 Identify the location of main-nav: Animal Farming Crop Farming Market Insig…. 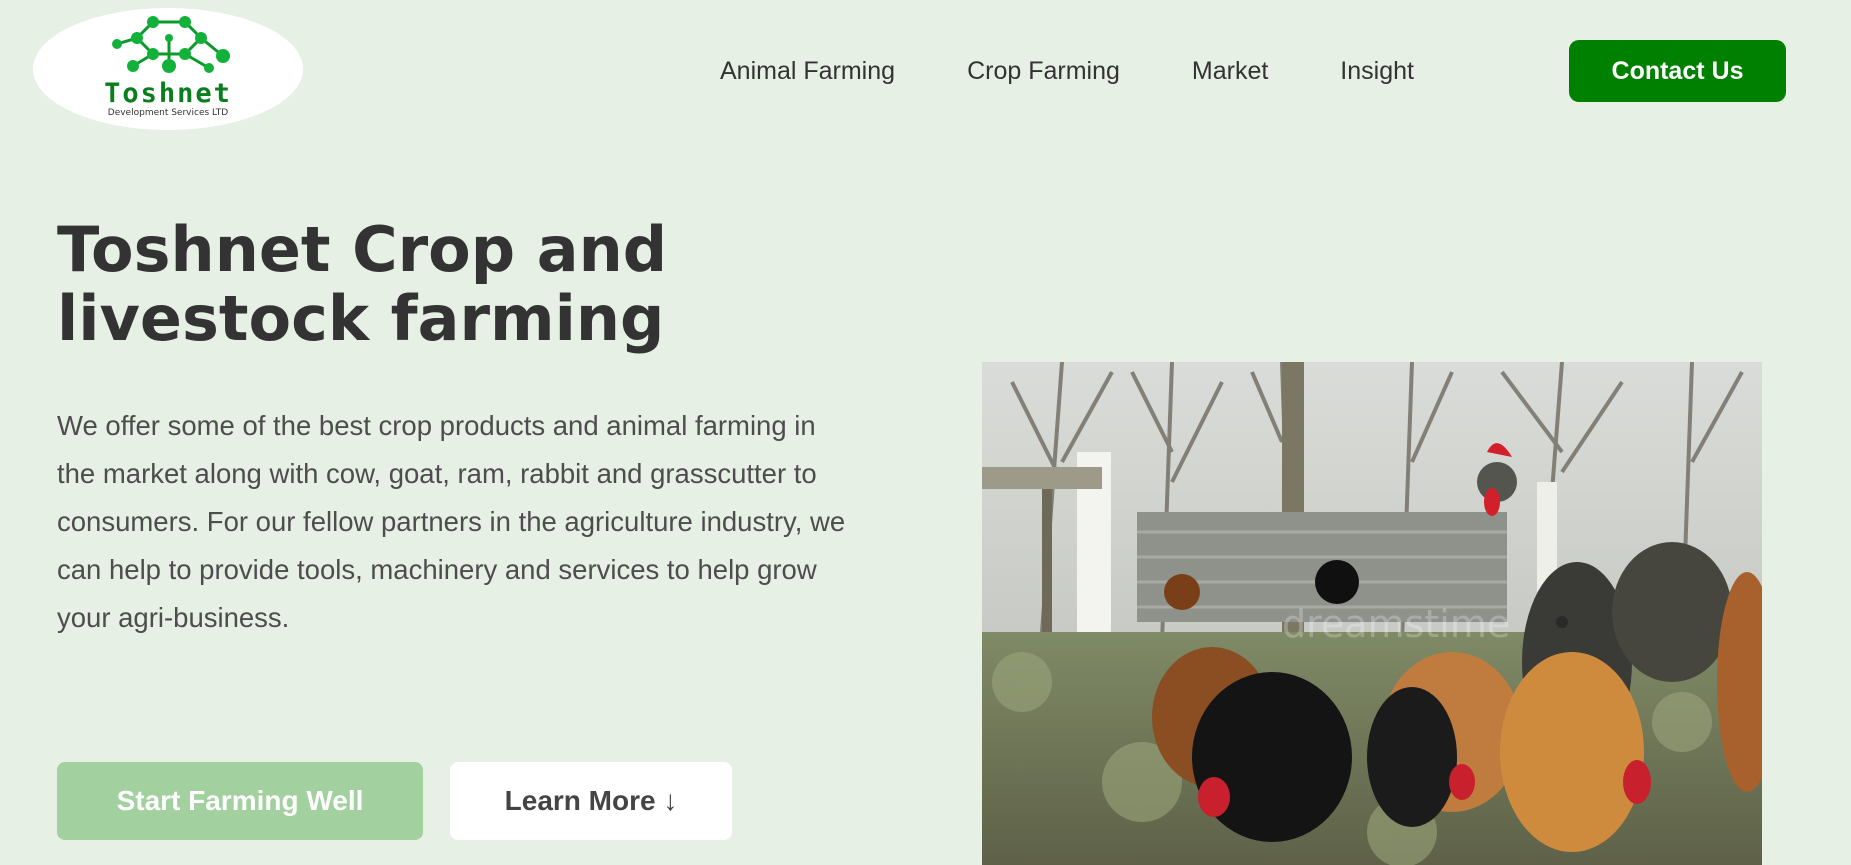
(1103, 71).